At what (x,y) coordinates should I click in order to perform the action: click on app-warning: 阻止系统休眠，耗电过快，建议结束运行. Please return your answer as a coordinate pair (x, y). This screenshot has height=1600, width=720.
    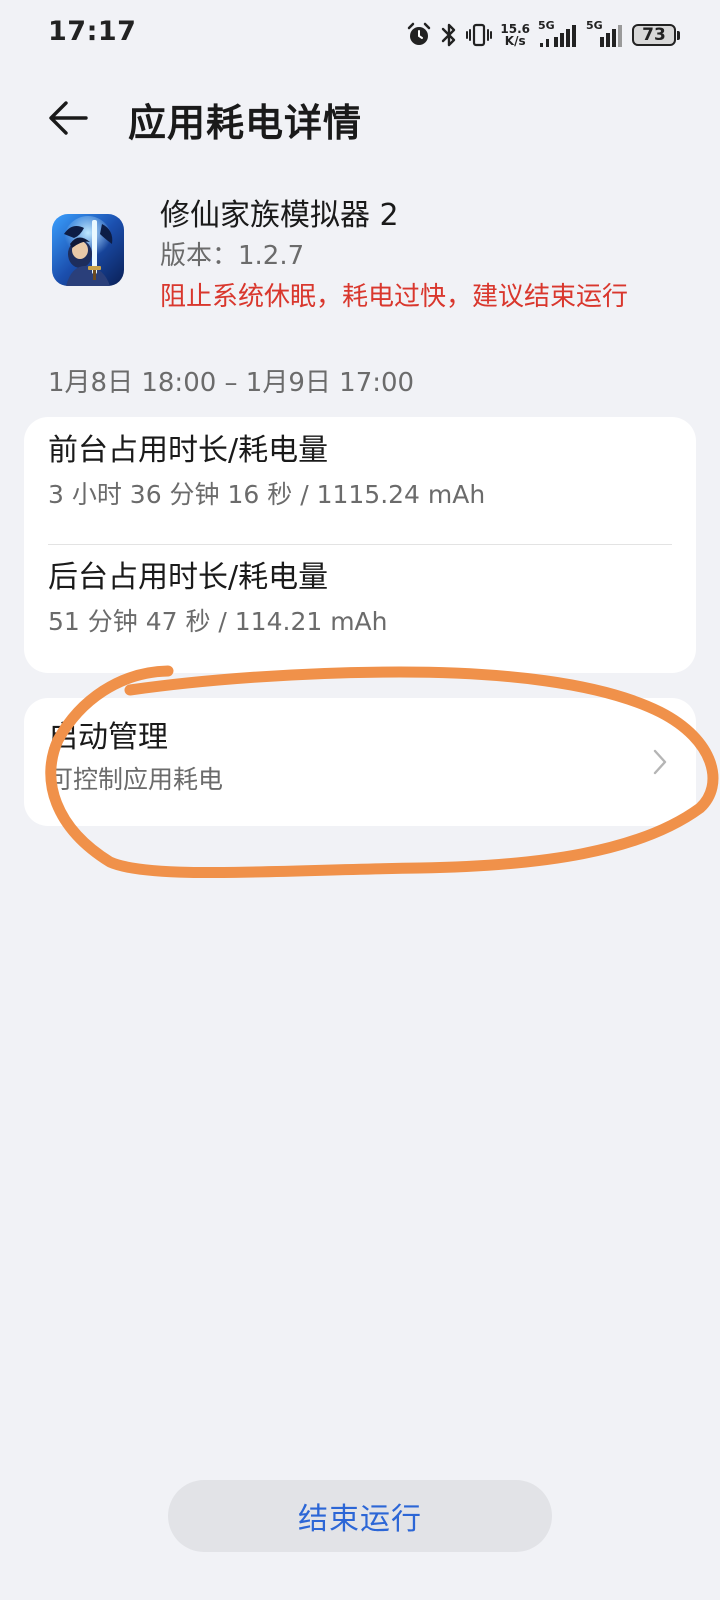
    Looking at the image, I should click on (394, 297).